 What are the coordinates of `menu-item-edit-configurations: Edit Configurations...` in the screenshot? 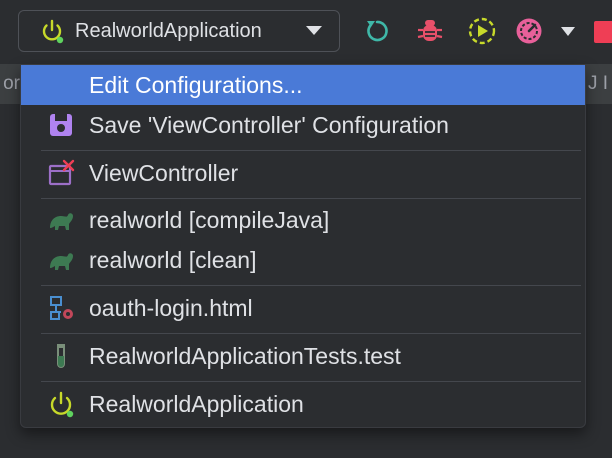 It's located at (303, 85).